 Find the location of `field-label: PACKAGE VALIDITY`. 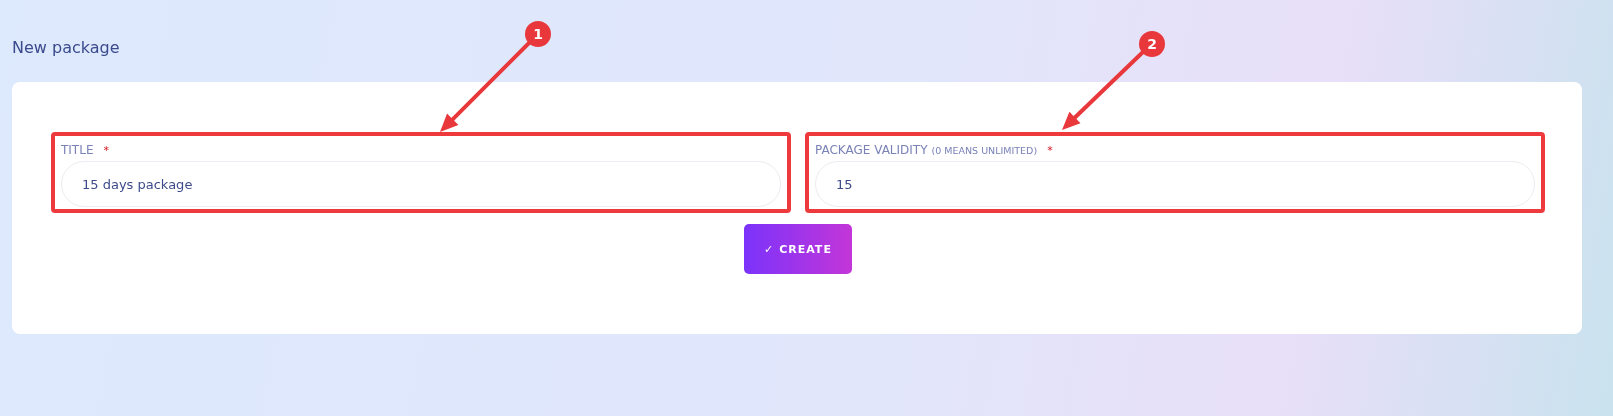

field-label: PACKAGE VALIDITY is located at coordinates (871, 150).